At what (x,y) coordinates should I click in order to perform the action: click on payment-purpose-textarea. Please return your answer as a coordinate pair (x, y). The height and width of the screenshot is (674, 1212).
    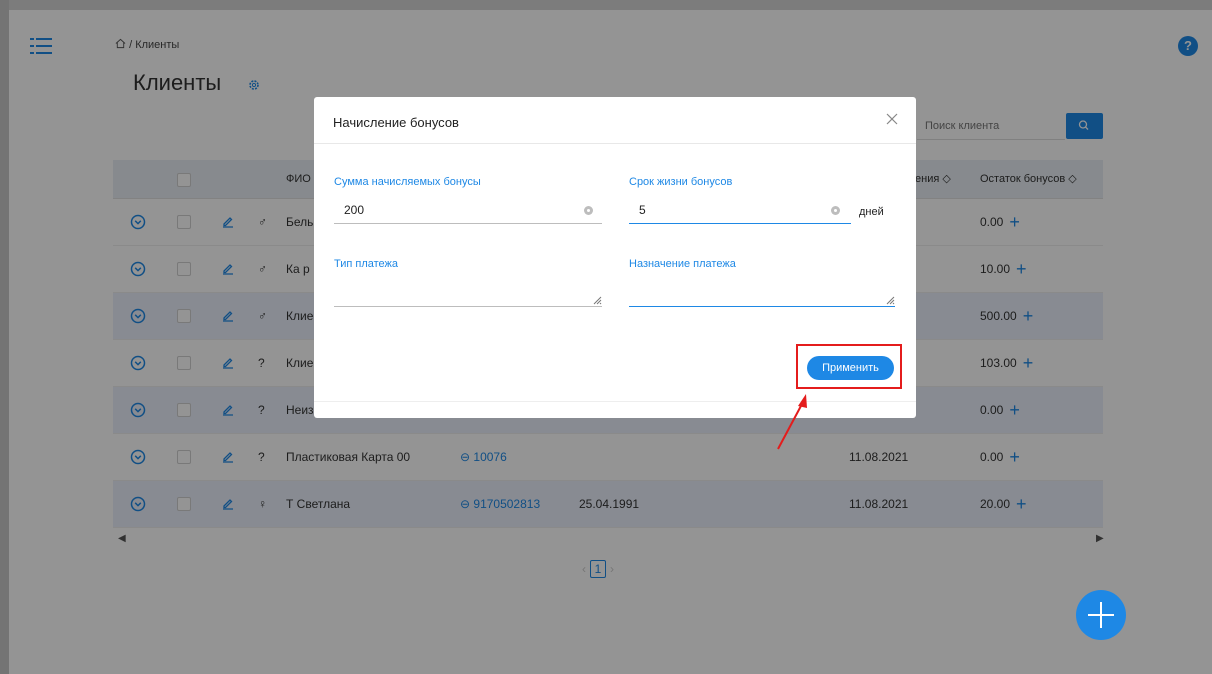
    Looking at the image, I should click on (762, 293).